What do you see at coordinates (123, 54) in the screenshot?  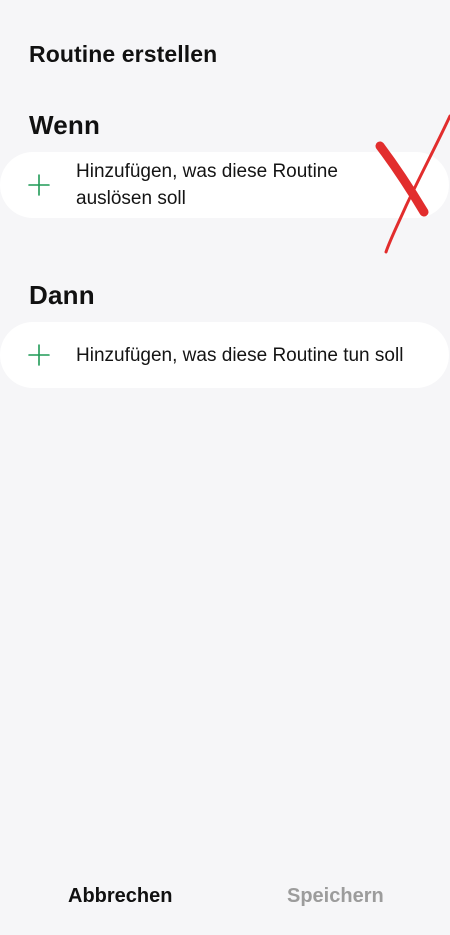 I see `page-title: Routine erstellen` at bounding box center [123, 54].